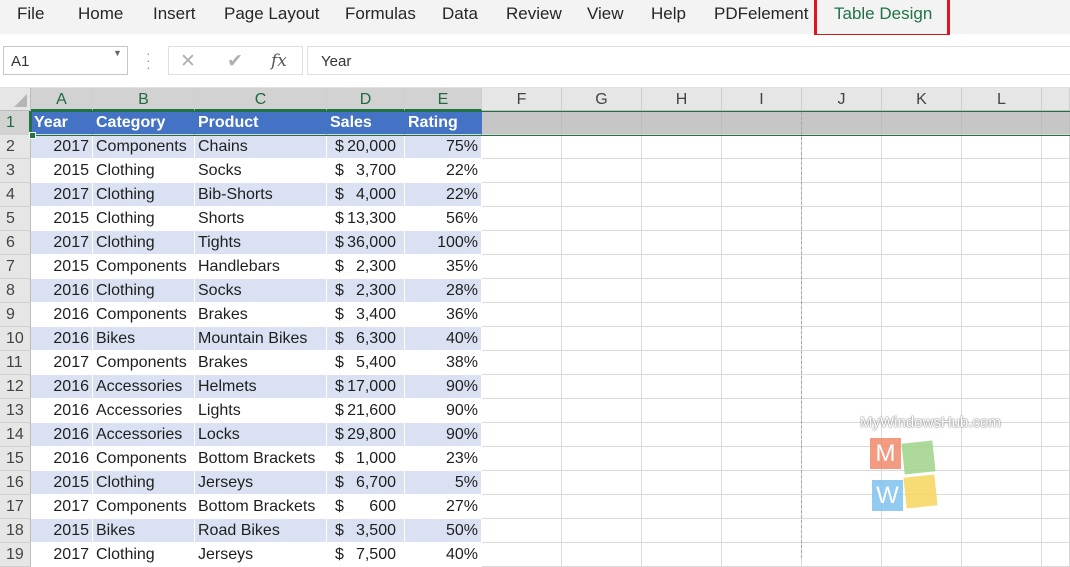 This screenshot has width=1070, height=567. Describe the element at coordinates (261, 387) in the screenshot. I see `table-cell-product: Helmets` at that location.